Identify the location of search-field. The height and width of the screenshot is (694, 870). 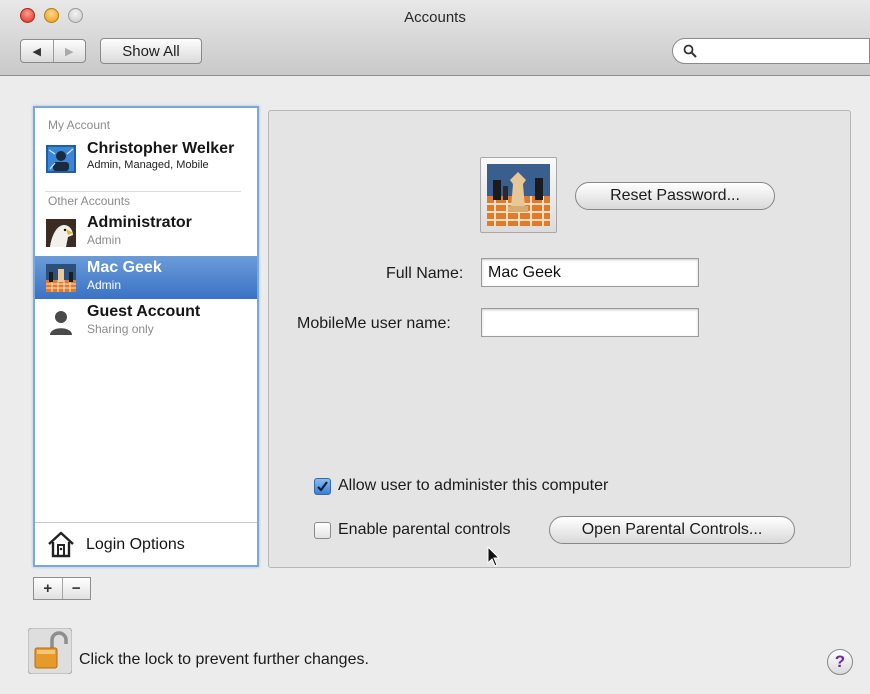
(771, 51).